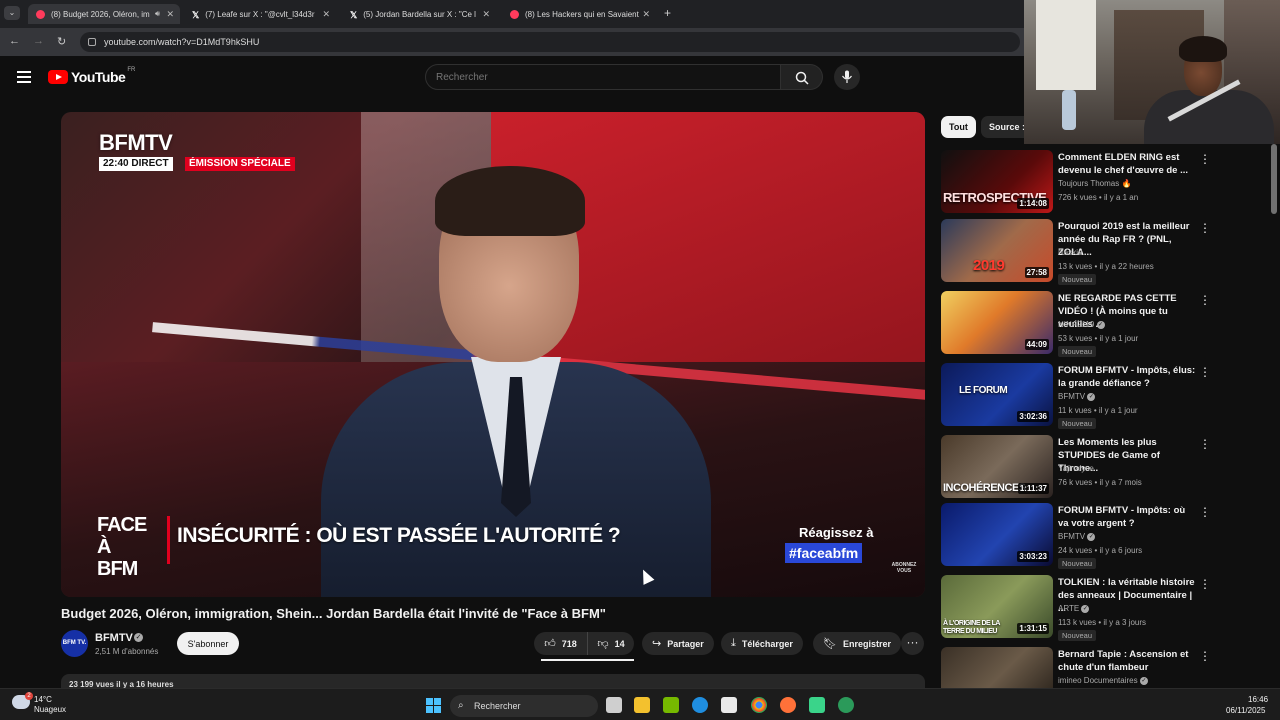 Image resolution: width=1280 pixels, height=720 pixels. Describe the element at coordinates (1098, 410) in the screenshot. I see `rec-meta: 11 k vues • il y a 1 jour` at that location.